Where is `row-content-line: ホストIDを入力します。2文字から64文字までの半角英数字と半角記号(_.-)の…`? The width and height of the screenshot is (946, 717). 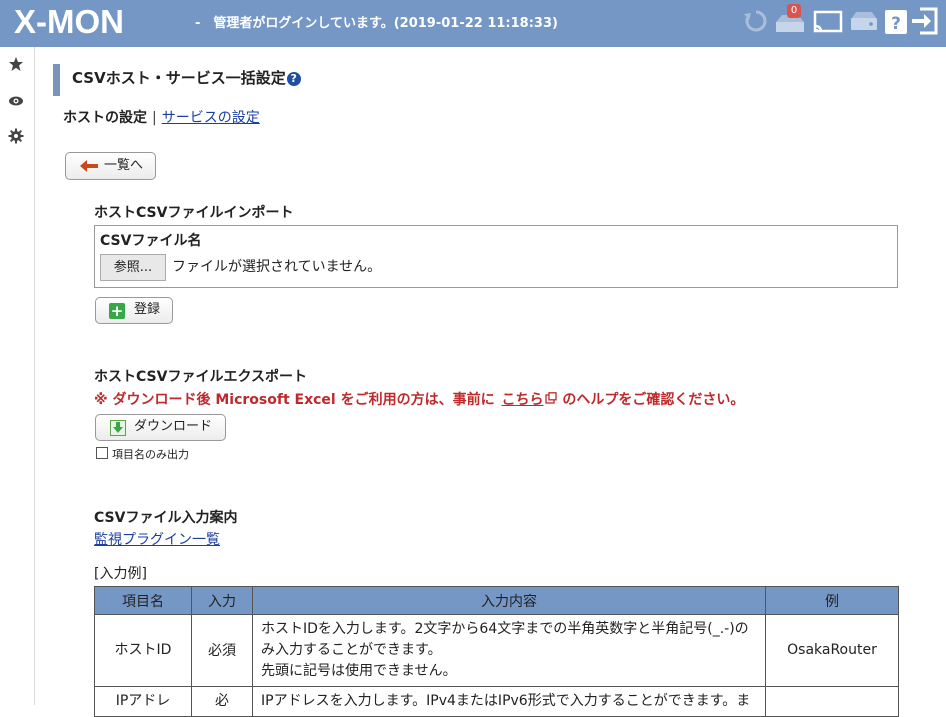
row-content-line: ホストIDを入力します。2文字から64文字までの半角英数字と半角記号(_.-)の… is located at coordinates (505, 639).